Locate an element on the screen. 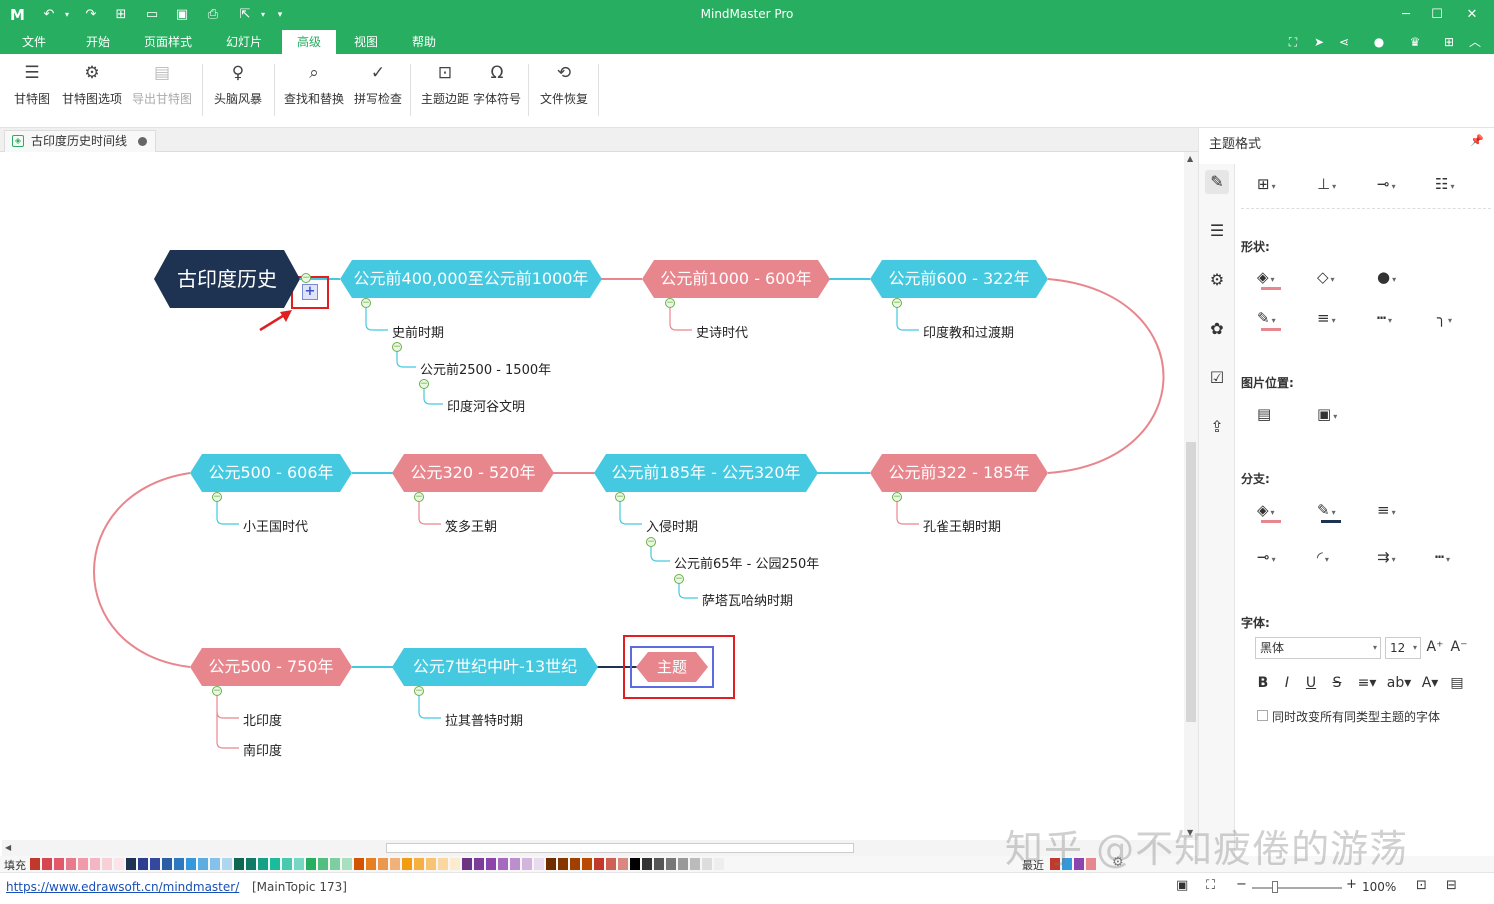 This screenshot has height=904, width=1494. branch-connector-icon: ⊸ ▾ is located at coordinates (1273, 557).